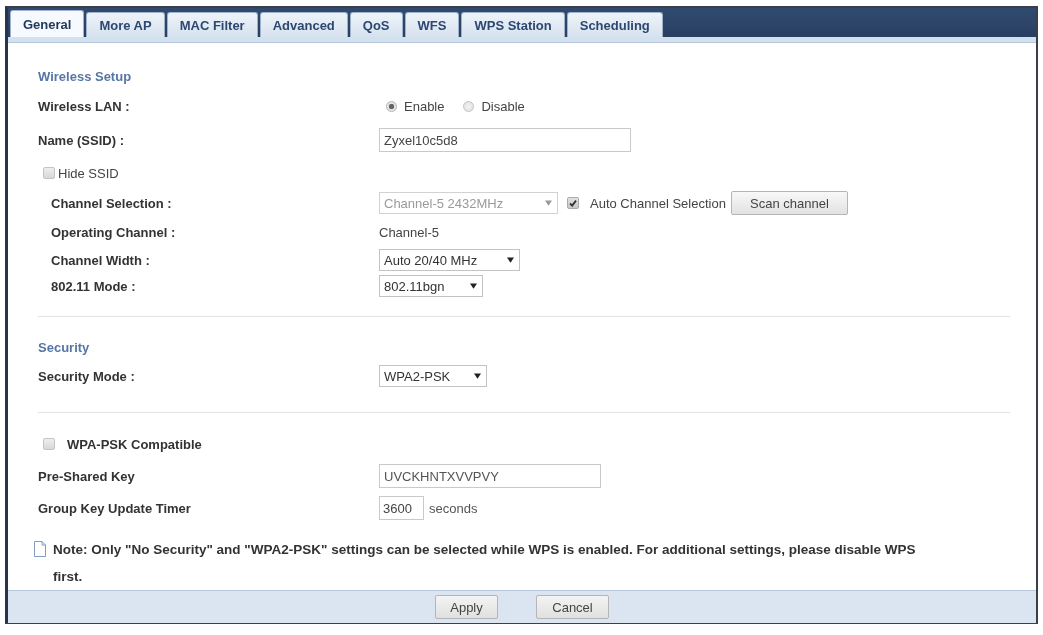 The height and width of the screenshot is (635, 1043). I want to click on checkbox-label: WPA-PSK Compatible, so click(134, 444).